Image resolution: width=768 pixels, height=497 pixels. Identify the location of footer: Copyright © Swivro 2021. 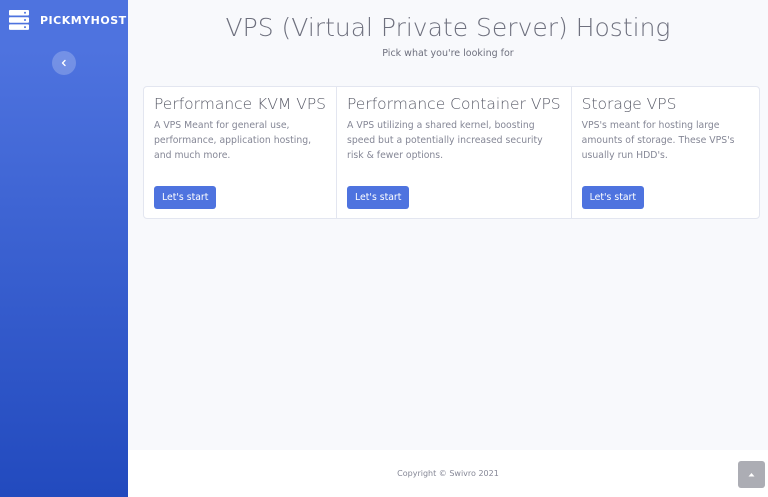
(448, 473).